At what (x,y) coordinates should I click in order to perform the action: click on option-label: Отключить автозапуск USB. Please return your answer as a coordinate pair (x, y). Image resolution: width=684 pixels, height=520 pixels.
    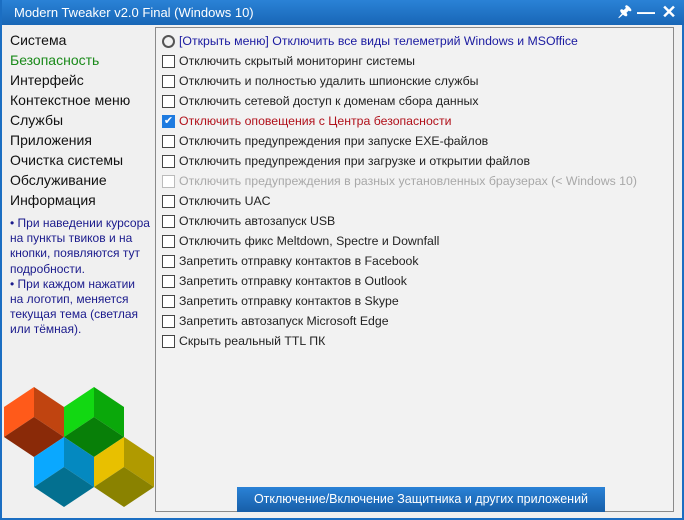
    Looking at the image, I should click on (257, 221).